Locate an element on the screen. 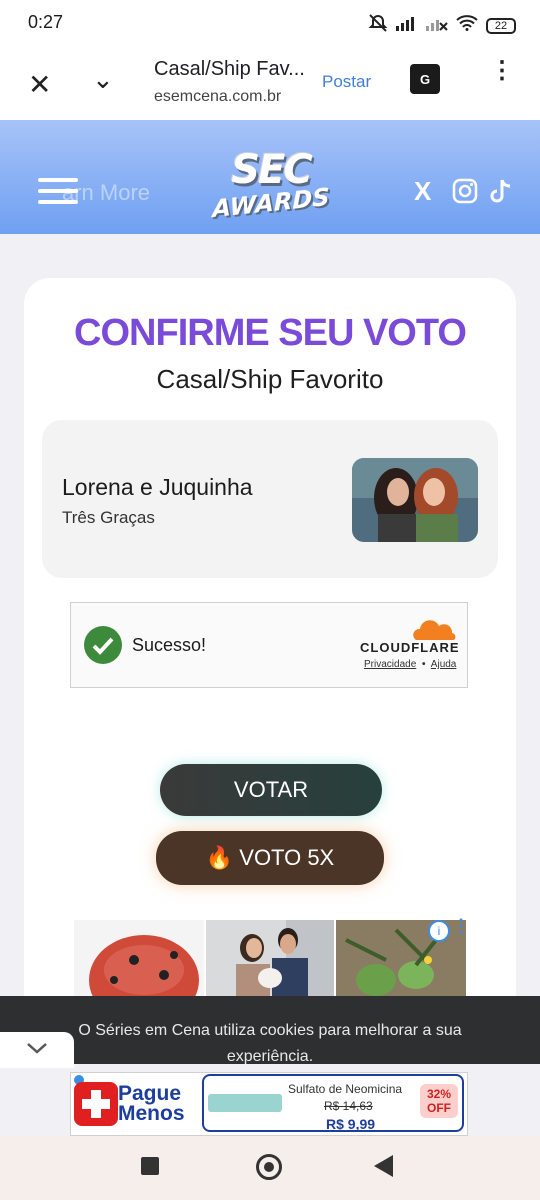 The height and width of the screenshot is (1200, 540). product-image is located at coordinates (245, 1103).